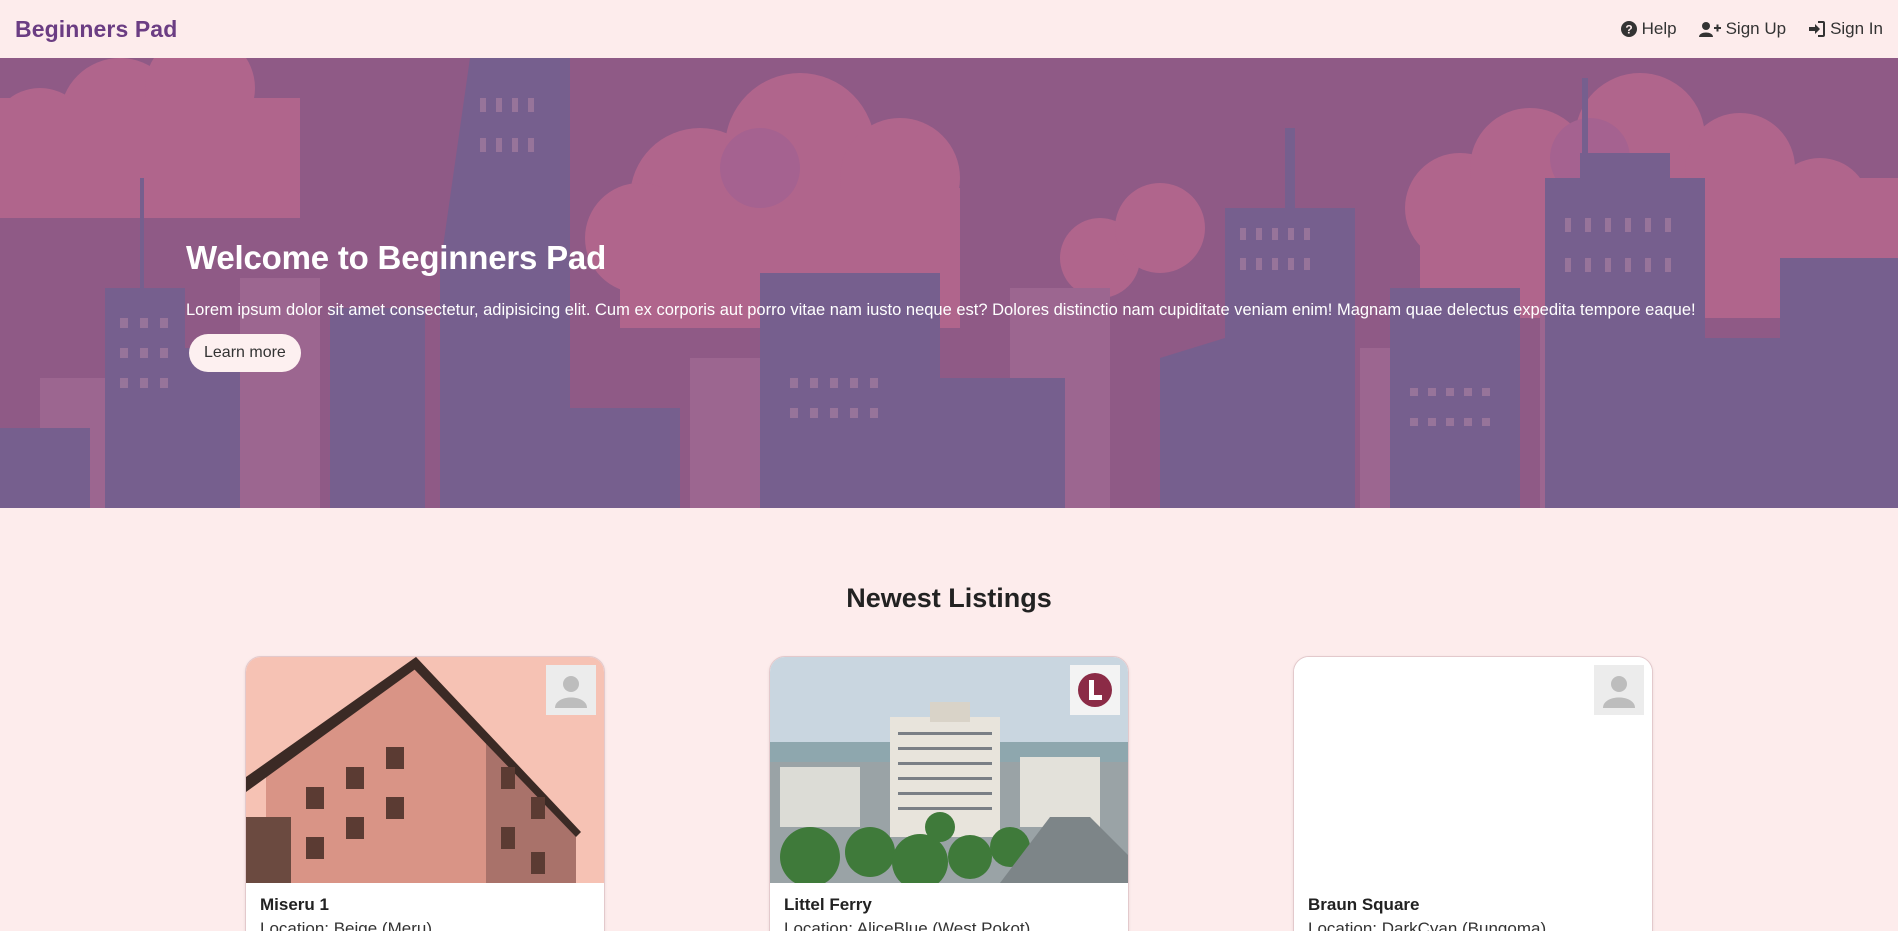  What do you see at coordinates (1095, 690) in the screenshot?
I see `owner-logo-badge` at bounding box center [1095, 690].